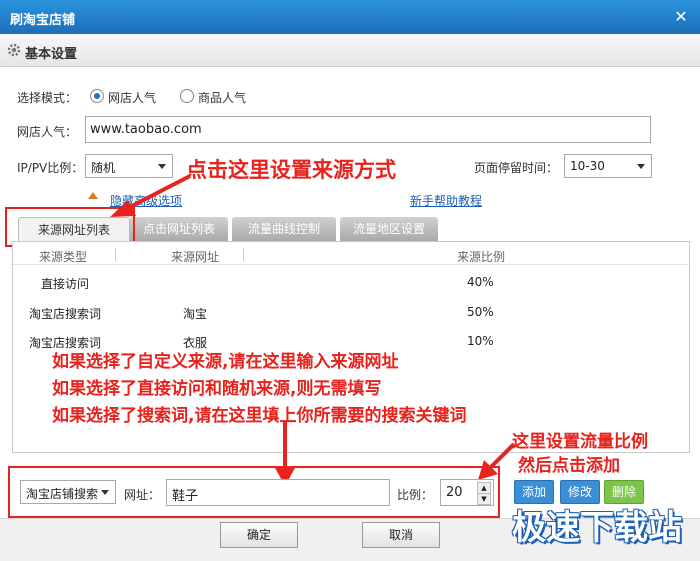  Describe the element at coordinates (291, 170) in the screenshot. I see `annotation-source-method: 点击这里设置来源方式` at that location.